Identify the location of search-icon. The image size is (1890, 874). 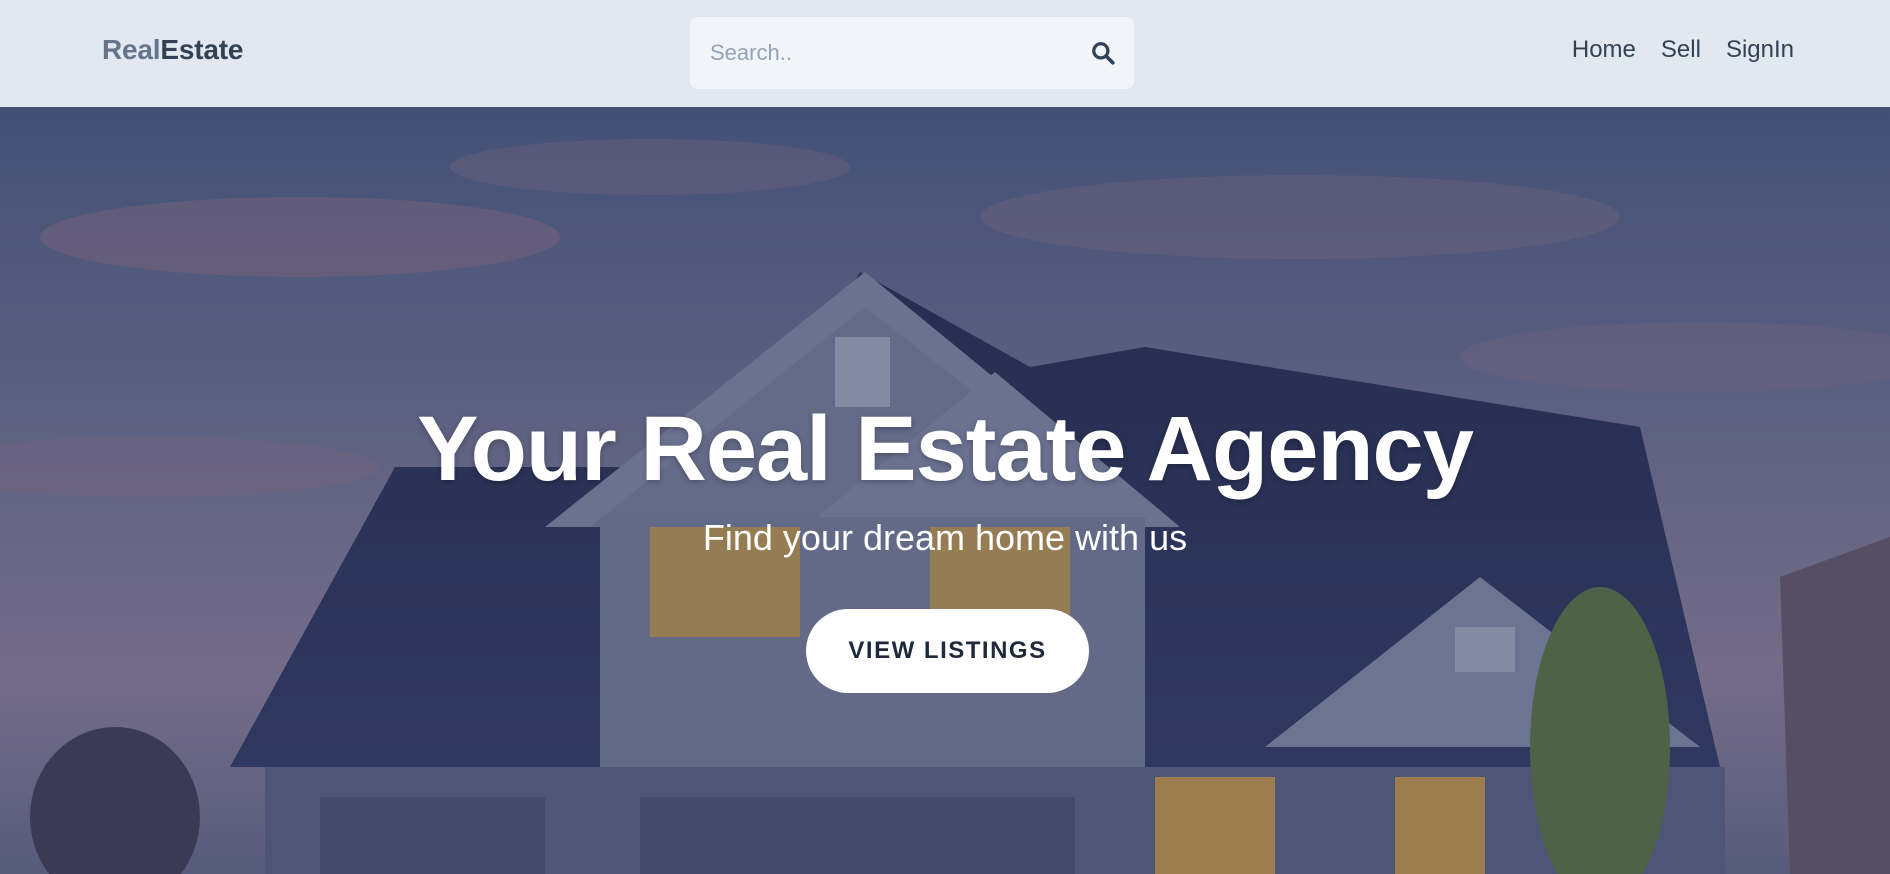
(1103, 53).